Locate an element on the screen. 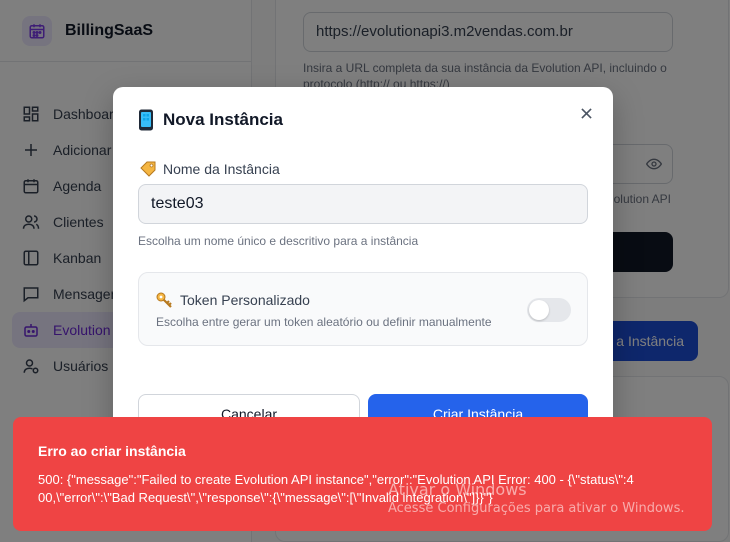 This screenshot has height=542, width=730. custom-token-title: Token Personalizado is located at coordinates (233, 300).